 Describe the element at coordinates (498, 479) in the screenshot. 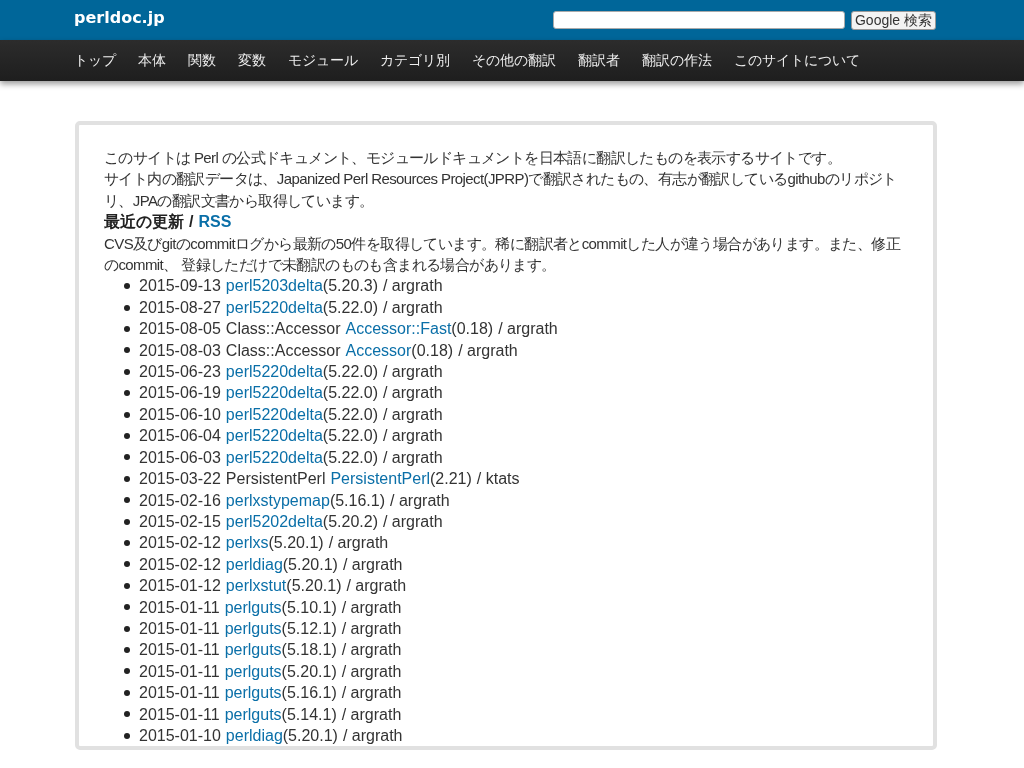

I see `author-text: / ktats` at that location.